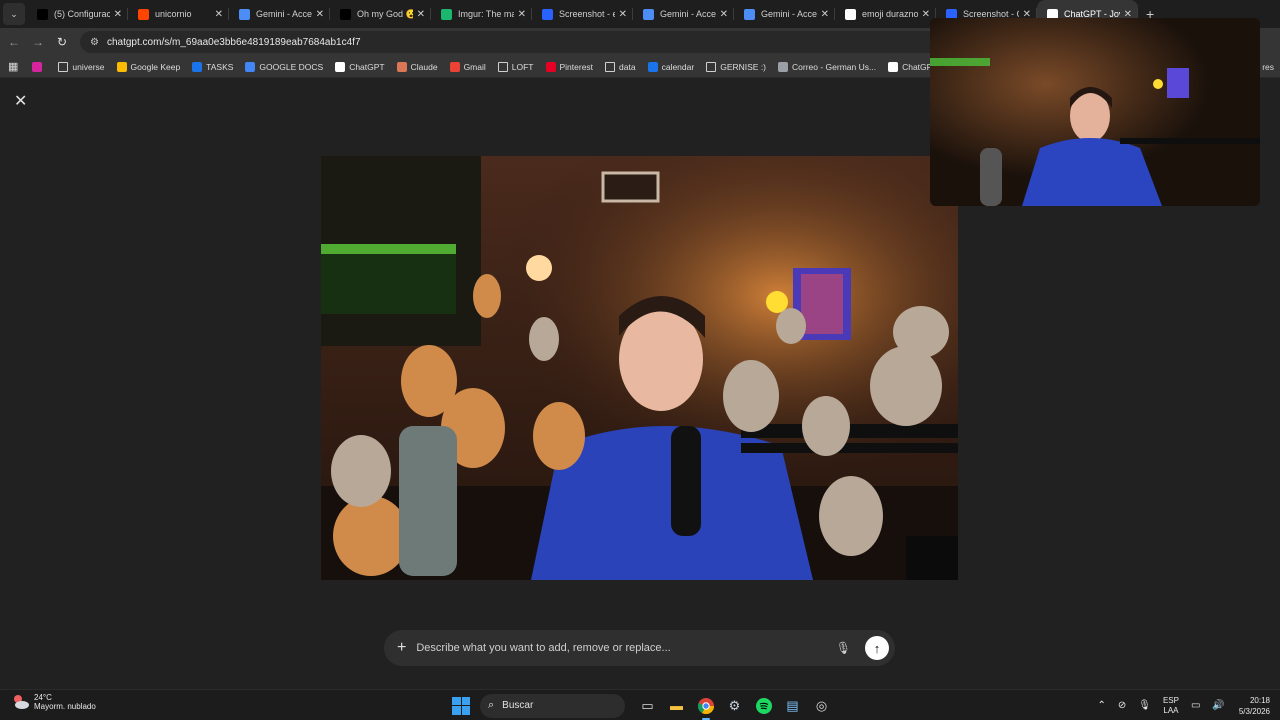 This screenshot has height=720, width=1280. Describe the element at coordinates (173, 14) in the screenshot. I see `tab-title: unicornio` at that location.